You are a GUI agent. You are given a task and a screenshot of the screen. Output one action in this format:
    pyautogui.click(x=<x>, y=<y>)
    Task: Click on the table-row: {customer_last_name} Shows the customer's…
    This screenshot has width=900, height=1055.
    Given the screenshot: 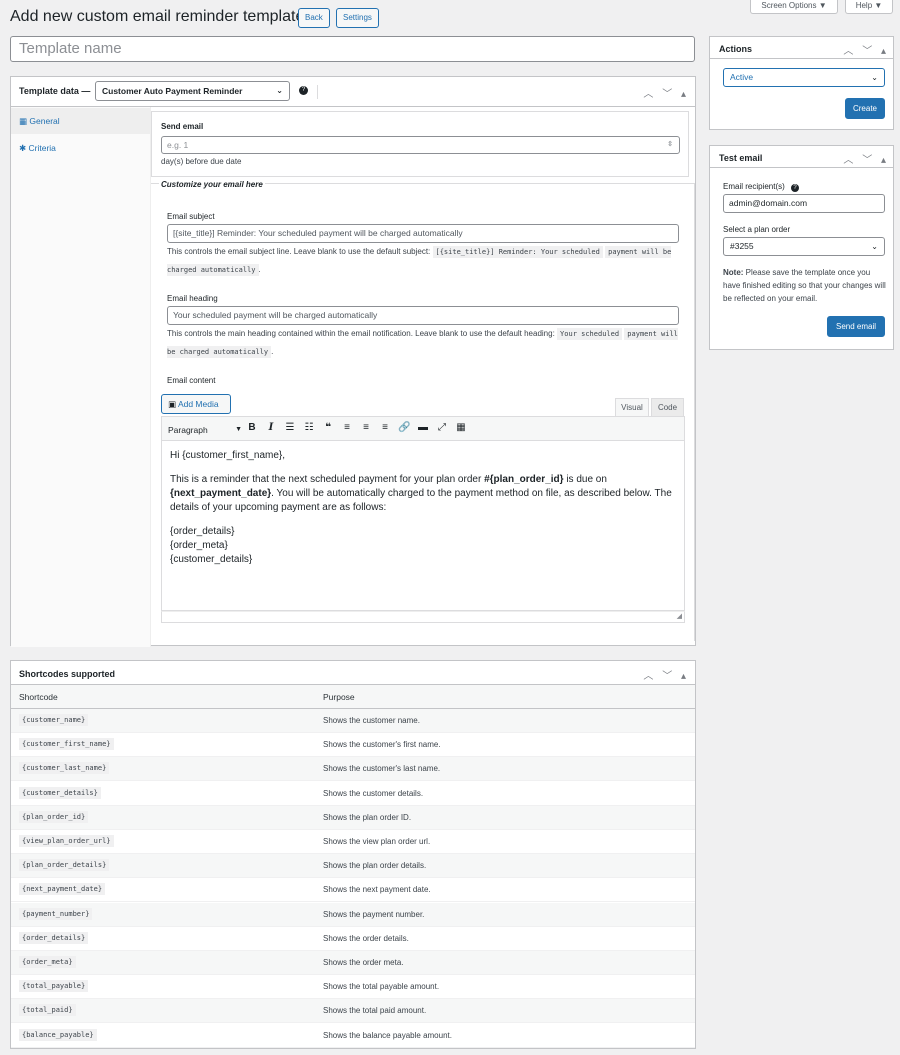 What is the action you would take?
    pyautogui.click(x=353, y=769)
    